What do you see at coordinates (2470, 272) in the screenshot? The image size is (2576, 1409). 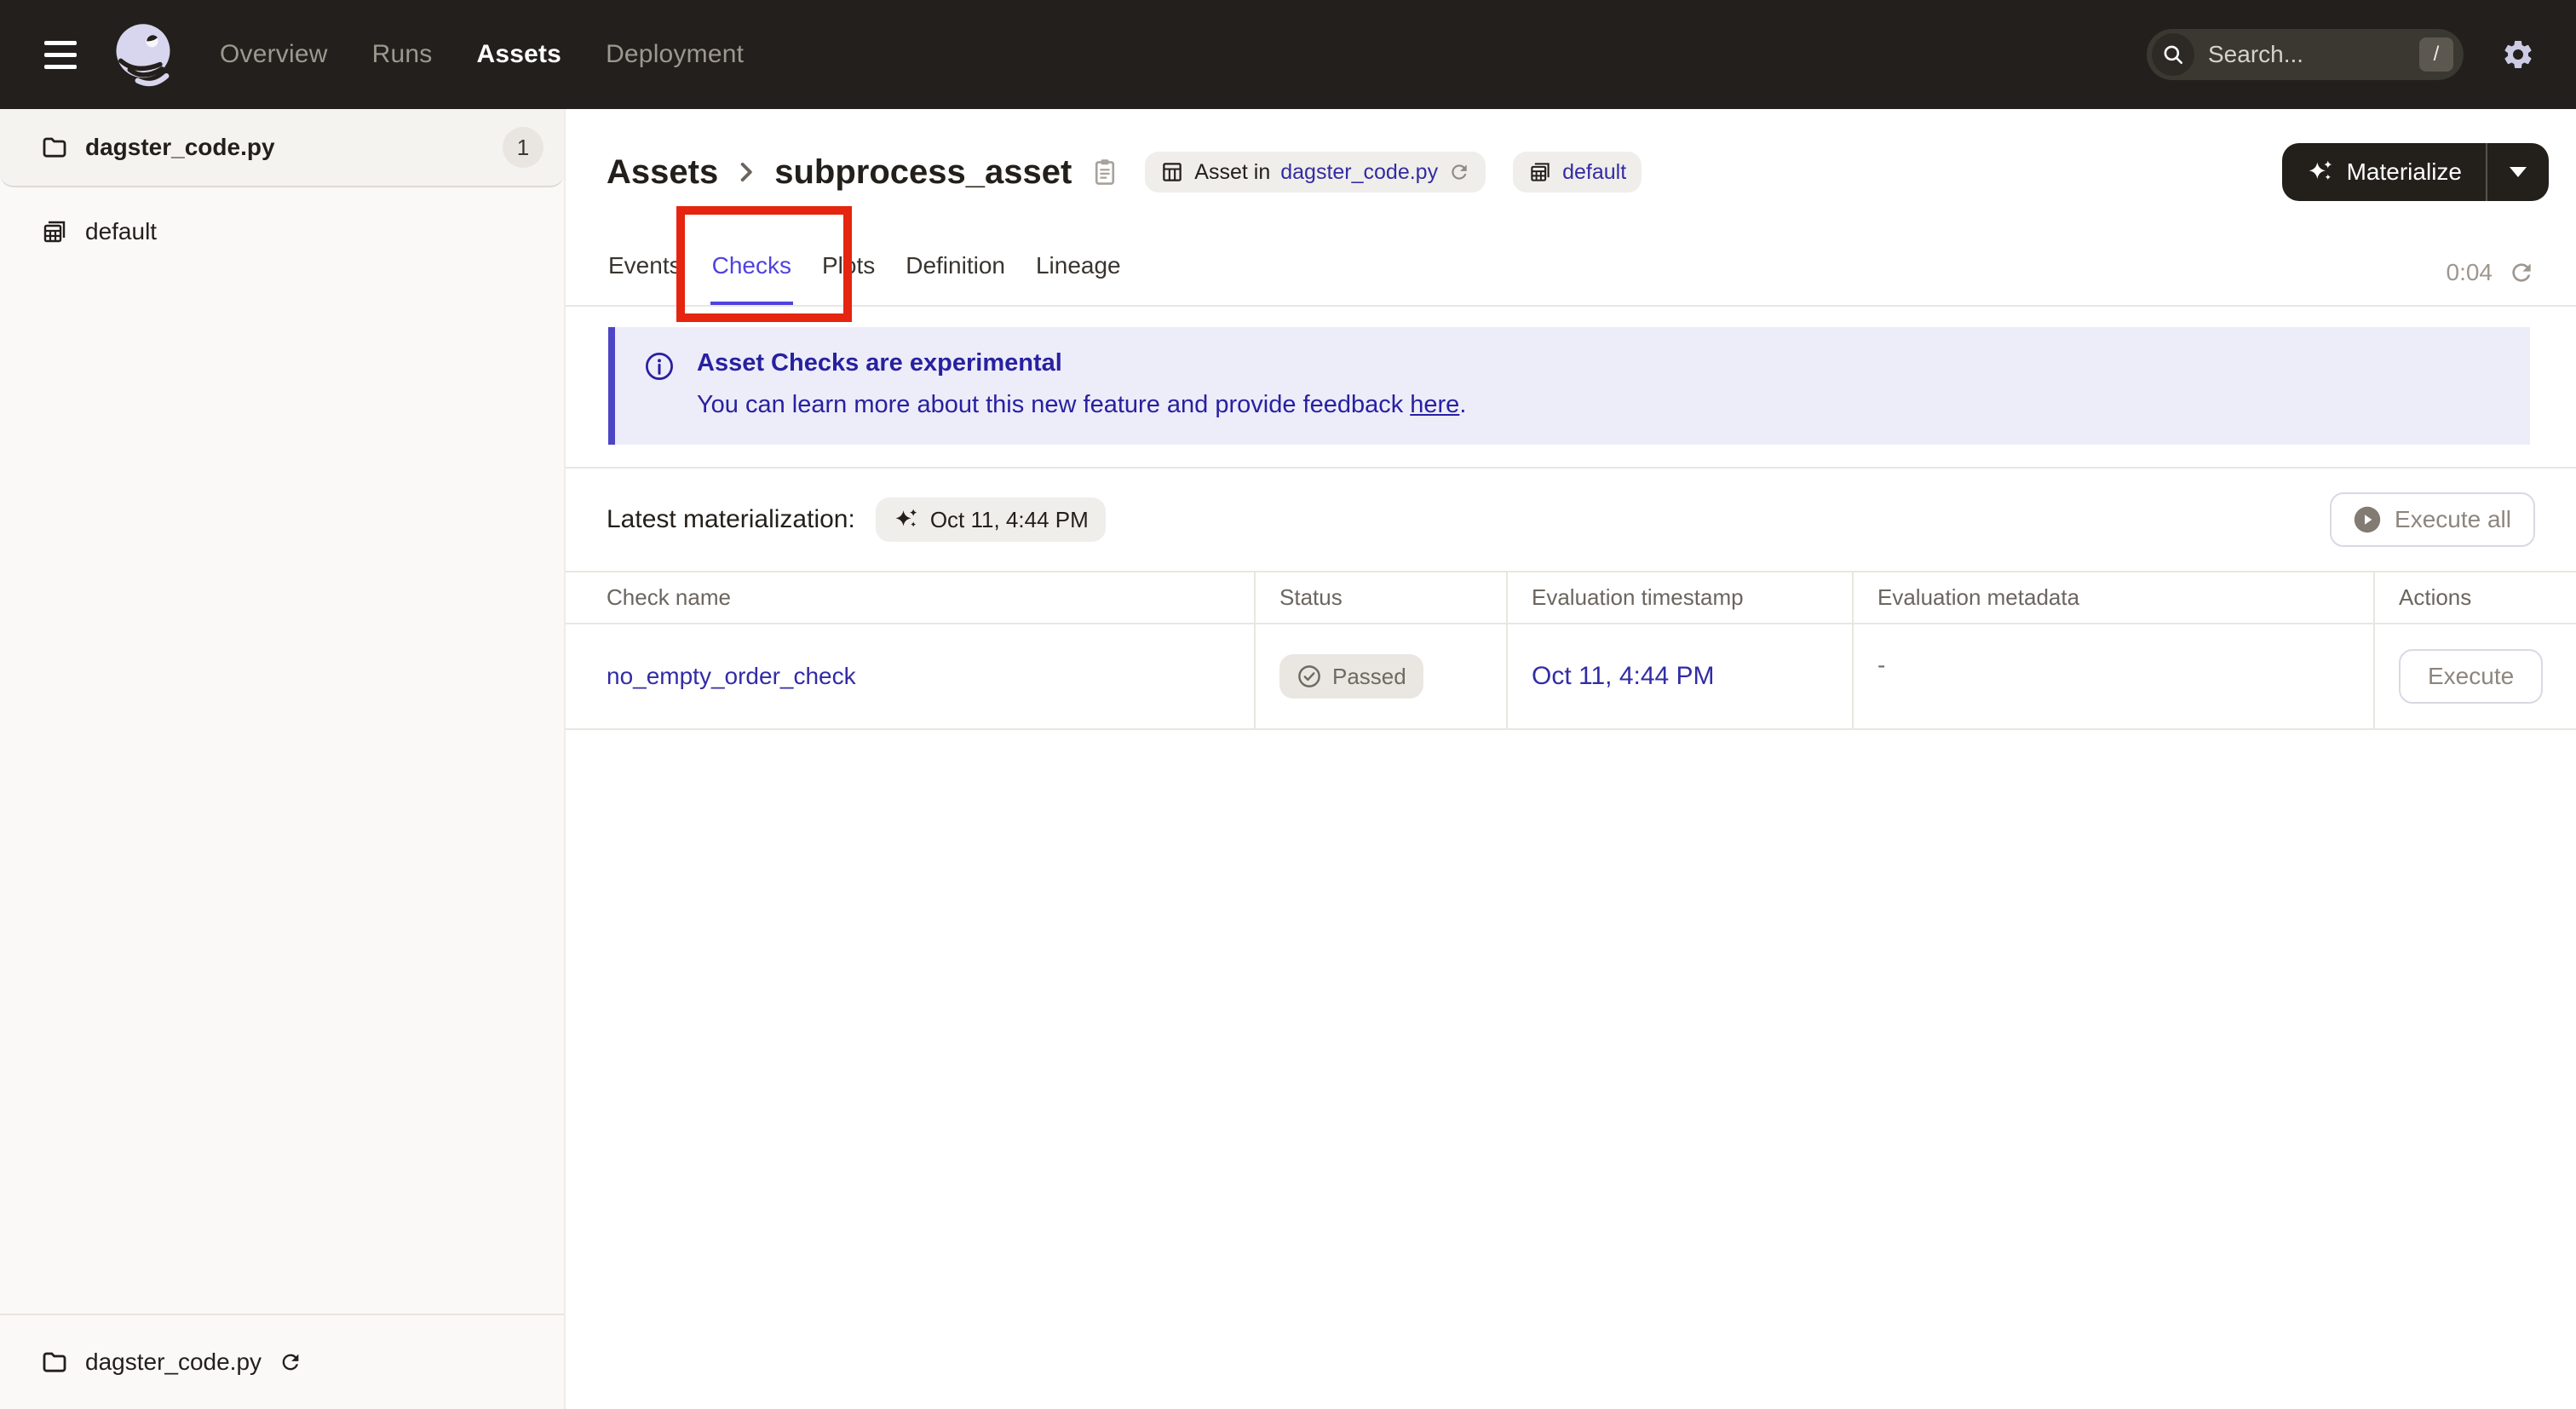 I see `timer-value: 0:04` at bounding box center [2470, 272].